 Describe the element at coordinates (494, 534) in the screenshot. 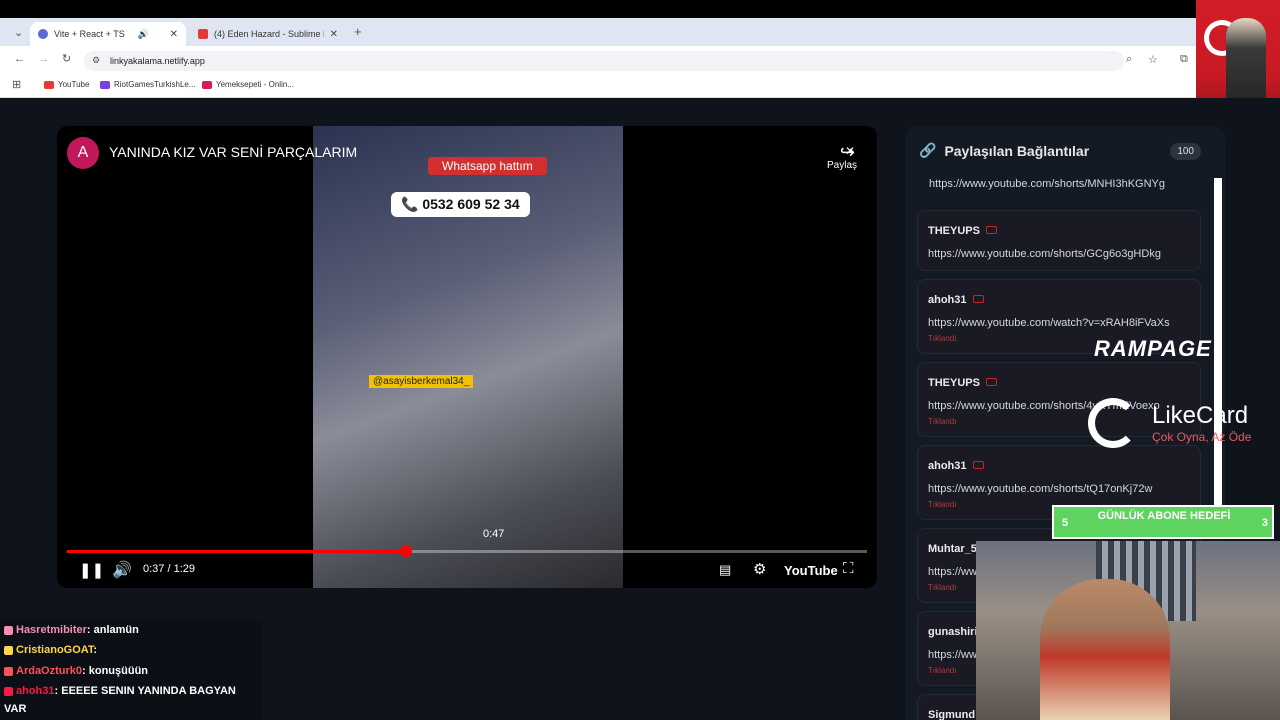

I see `hover-time-tooltip: 0:47` at that location.